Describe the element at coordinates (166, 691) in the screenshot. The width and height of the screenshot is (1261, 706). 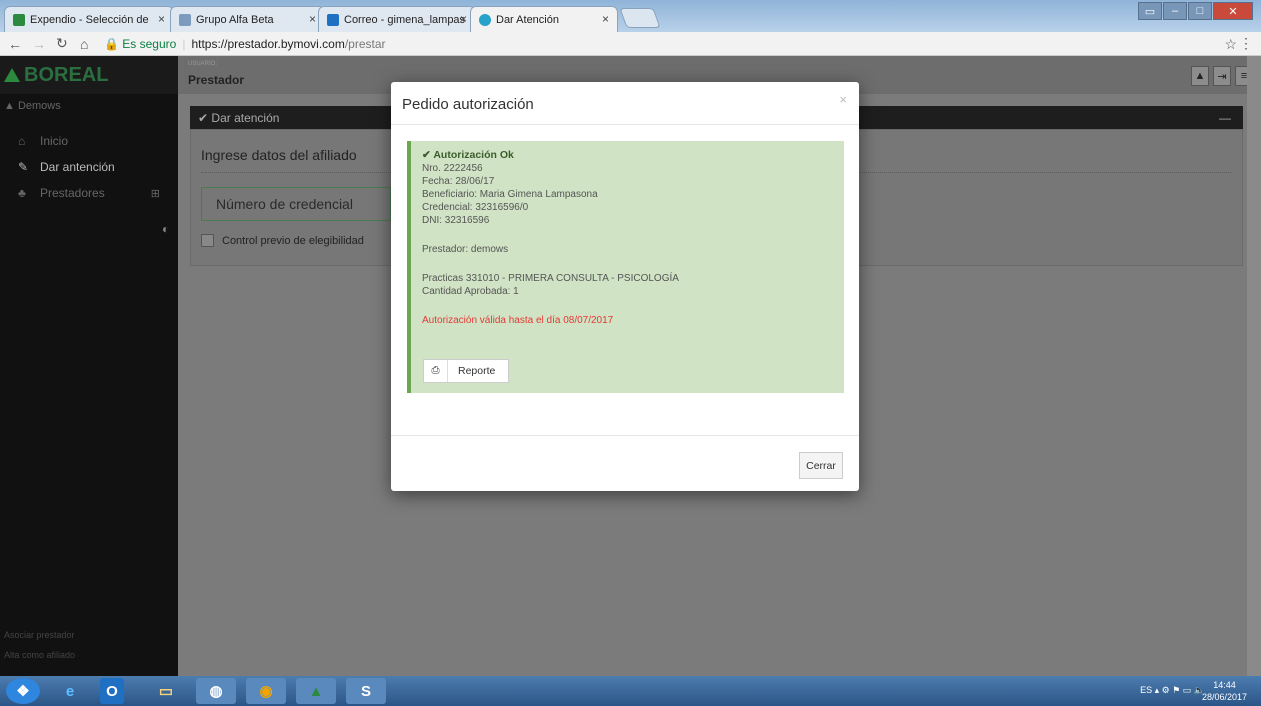
I see `folder-icon: ▭` at that location.